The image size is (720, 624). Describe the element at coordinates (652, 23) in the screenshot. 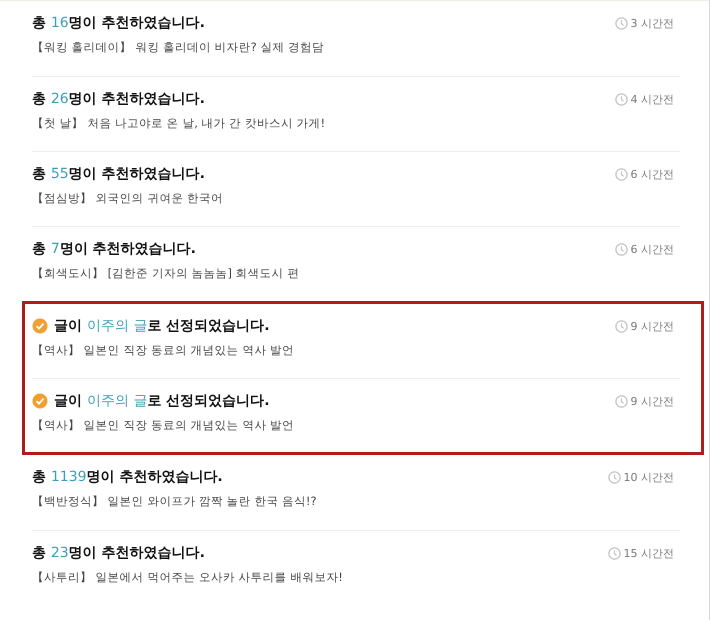

I see `timestamp: 3 시간전` at that location.